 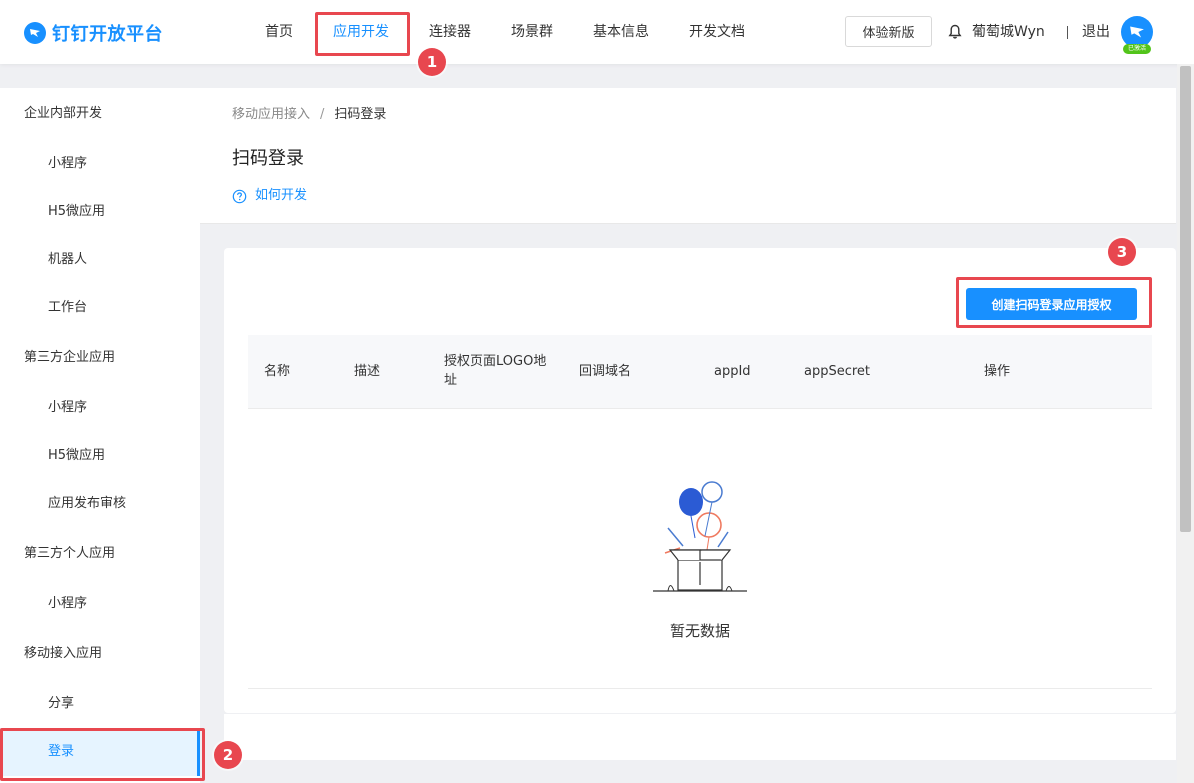 I want to click on table-header: 名称 描述 授权页面LOGO地址 回调域名 appId appSecret 操作, so click(x=700, y=372).